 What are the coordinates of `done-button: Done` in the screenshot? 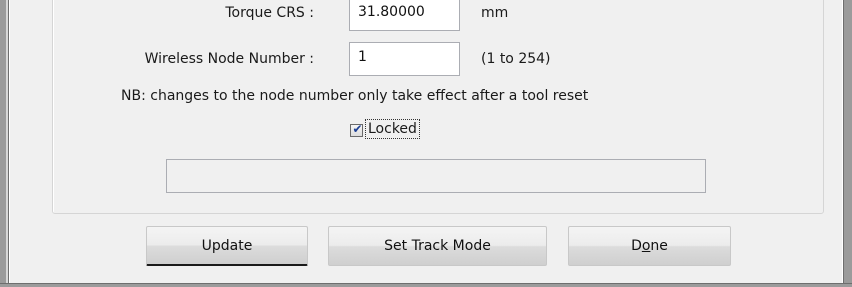 It's located at (649, 246).